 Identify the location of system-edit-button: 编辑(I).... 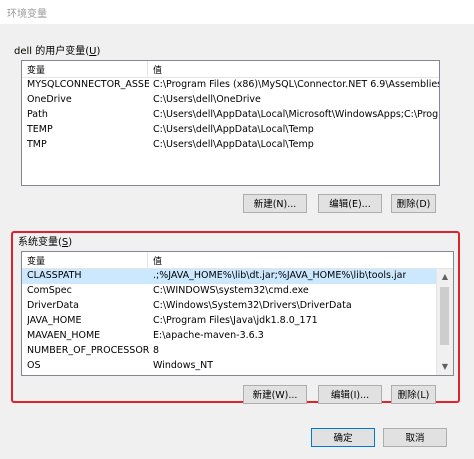
(350, 394).